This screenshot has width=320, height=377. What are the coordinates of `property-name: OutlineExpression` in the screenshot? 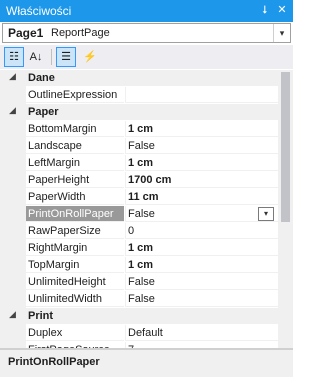 It's located at (75, 95).